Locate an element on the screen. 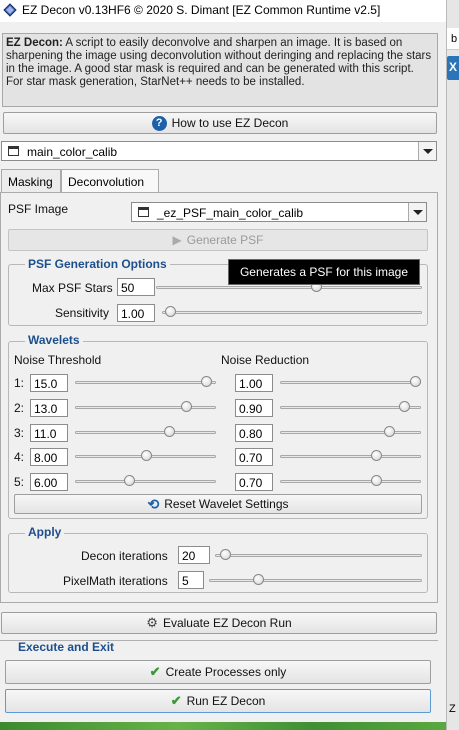 The height and width of the screenshot is (730, 459). how-to-use-label: How to use EZ Decon is located at coordinates (230, 123).